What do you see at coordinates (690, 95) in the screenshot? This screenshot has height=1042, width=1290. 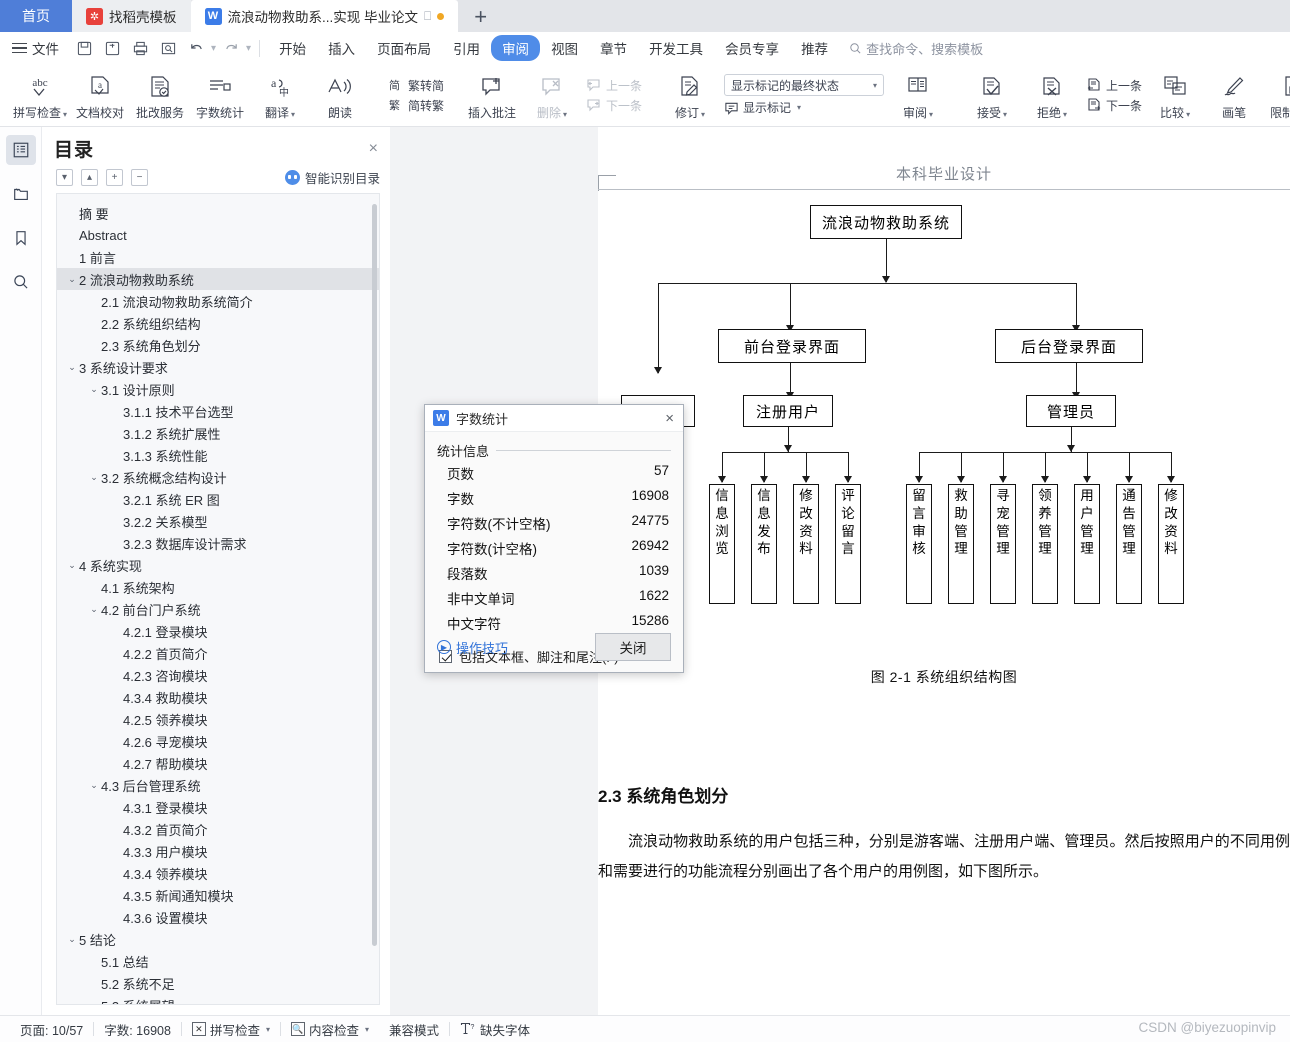 I see `track-changes-button: 修订 ▾` at bounding box center [690, 95].